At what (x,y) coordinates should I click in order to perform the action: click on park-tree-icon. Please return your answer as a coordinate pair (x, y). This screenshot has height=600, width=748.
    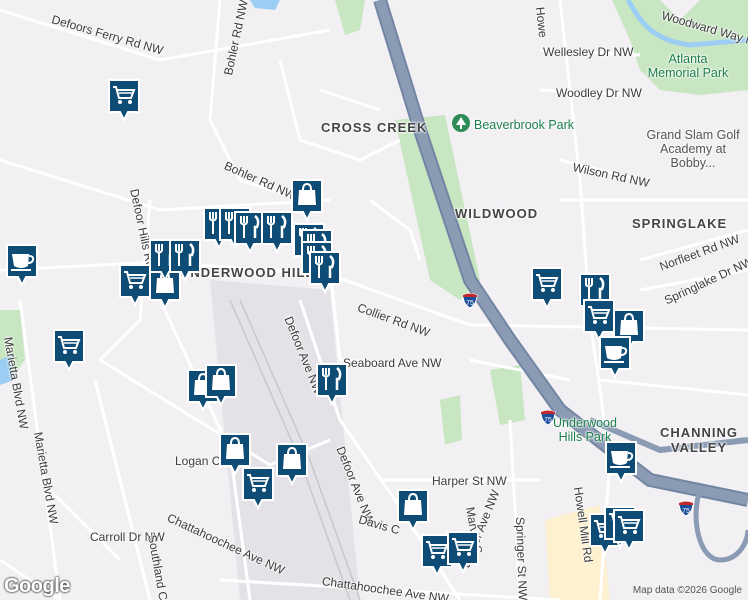
    Looking at the image, I should click on (461, 123).